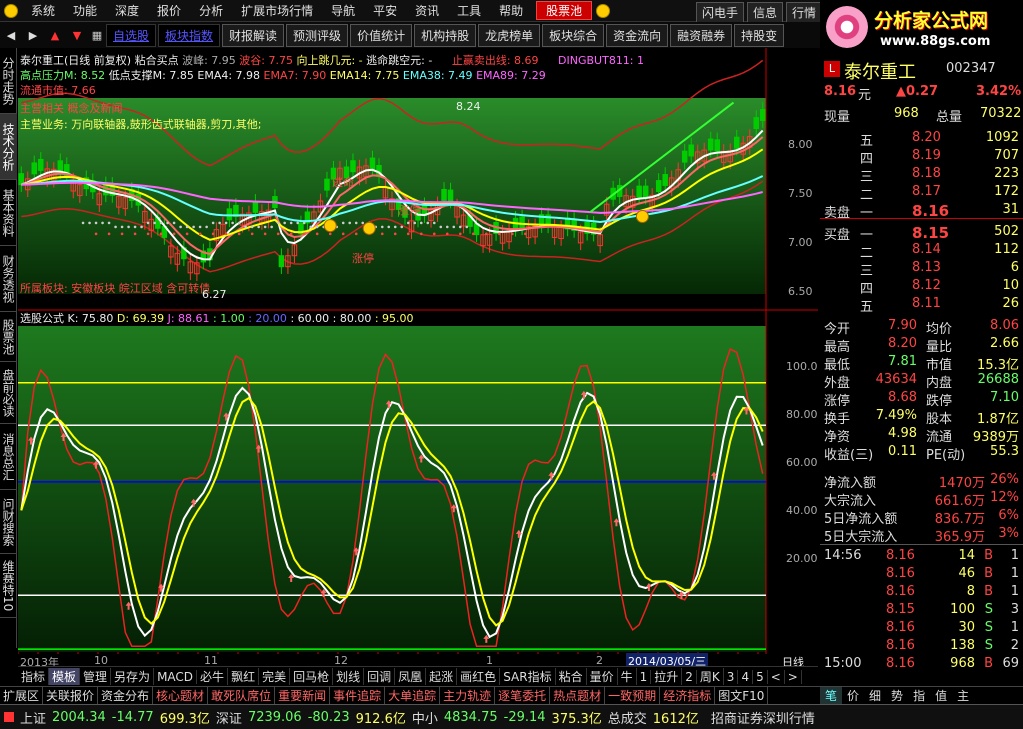 This screenshot has width=1023, height=729. What do you see at coordinates (385, 10) in the screenshot?
I see `menu-pingan: 平安` at bounding box center [385, 10].